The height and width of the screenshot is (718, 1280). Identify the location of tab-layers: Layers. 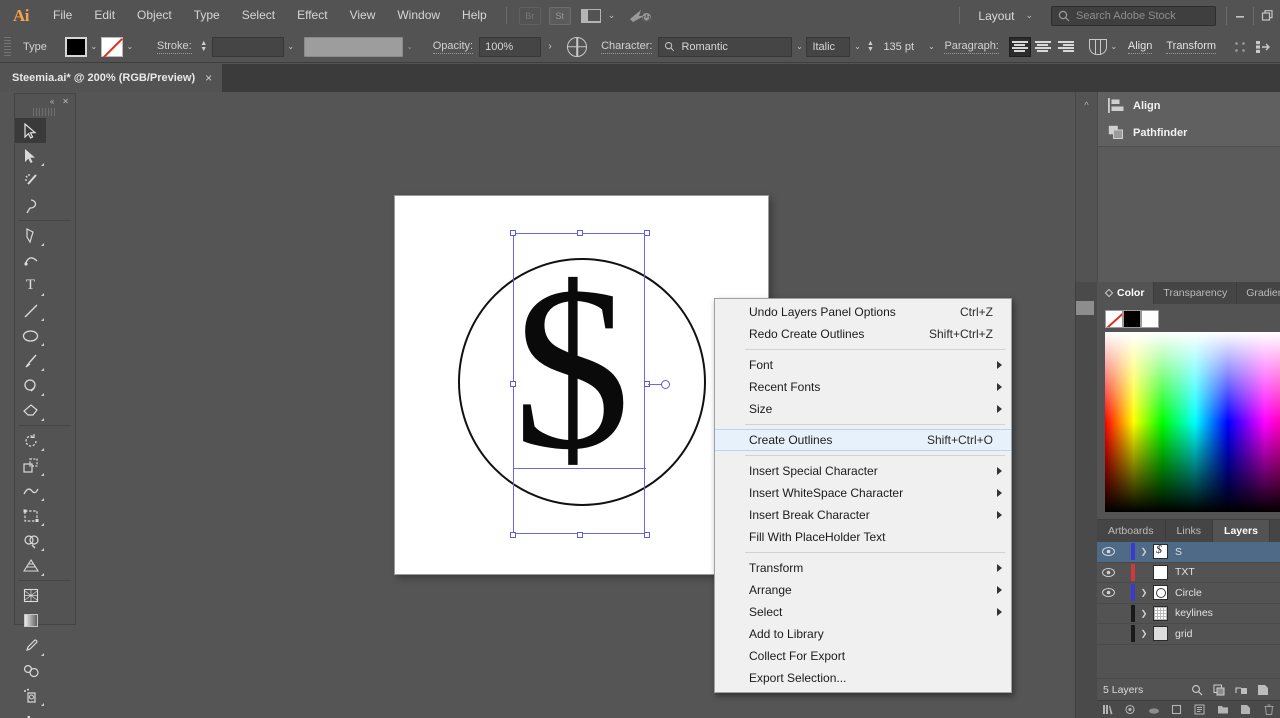
(1241, 531).